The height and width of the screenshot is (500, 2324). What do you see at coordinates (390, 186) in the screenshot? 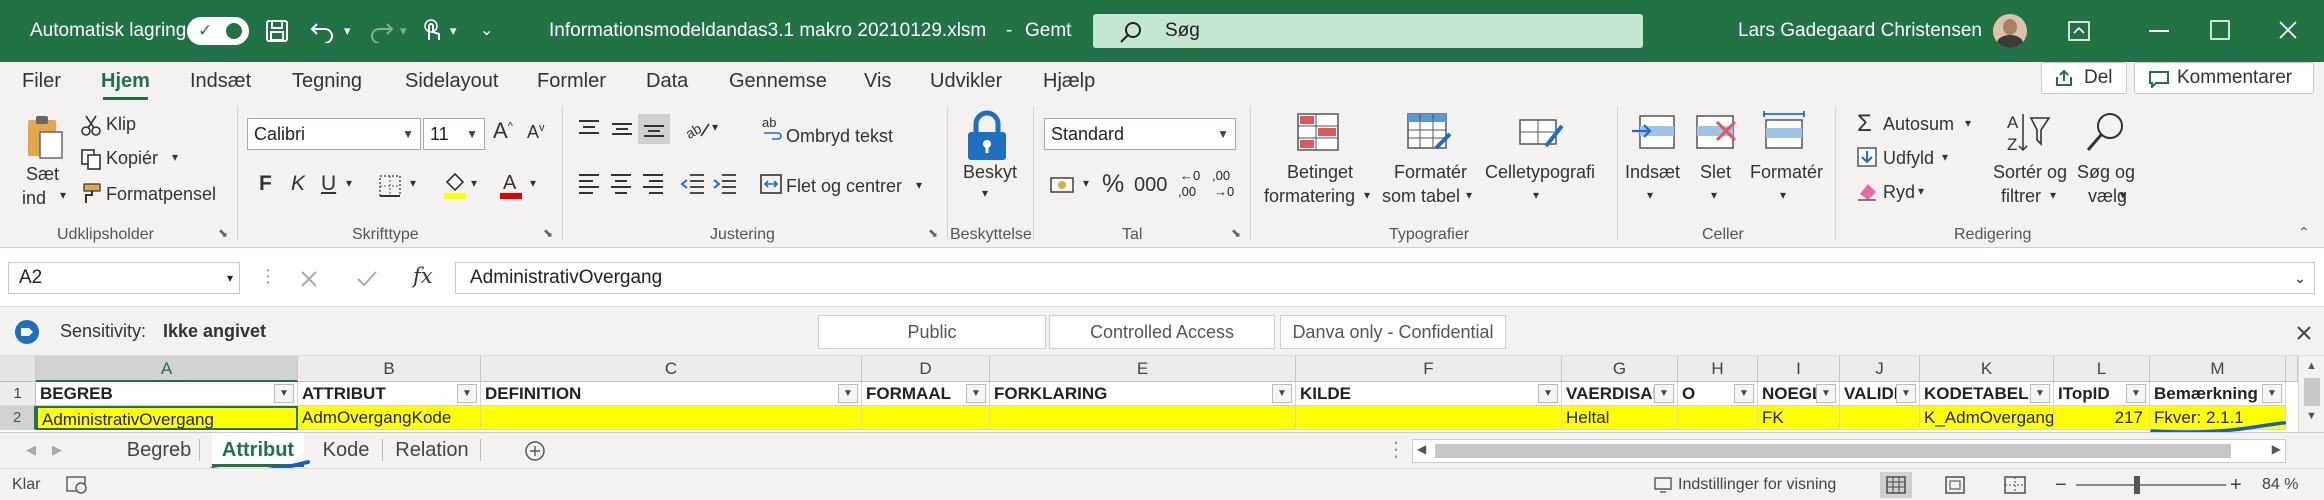
I see `borders-icon` at bounding box center [390, 186].